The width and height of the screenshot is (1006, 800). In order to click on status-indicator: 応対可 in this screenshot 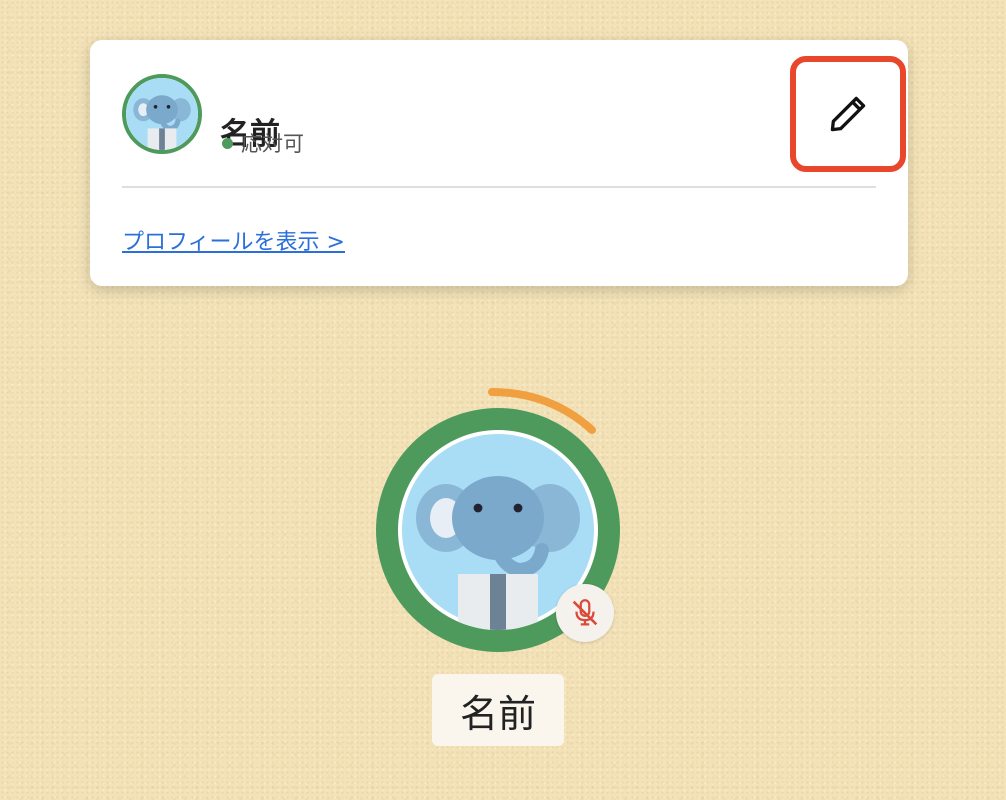, I will do `click(263, 143)`.